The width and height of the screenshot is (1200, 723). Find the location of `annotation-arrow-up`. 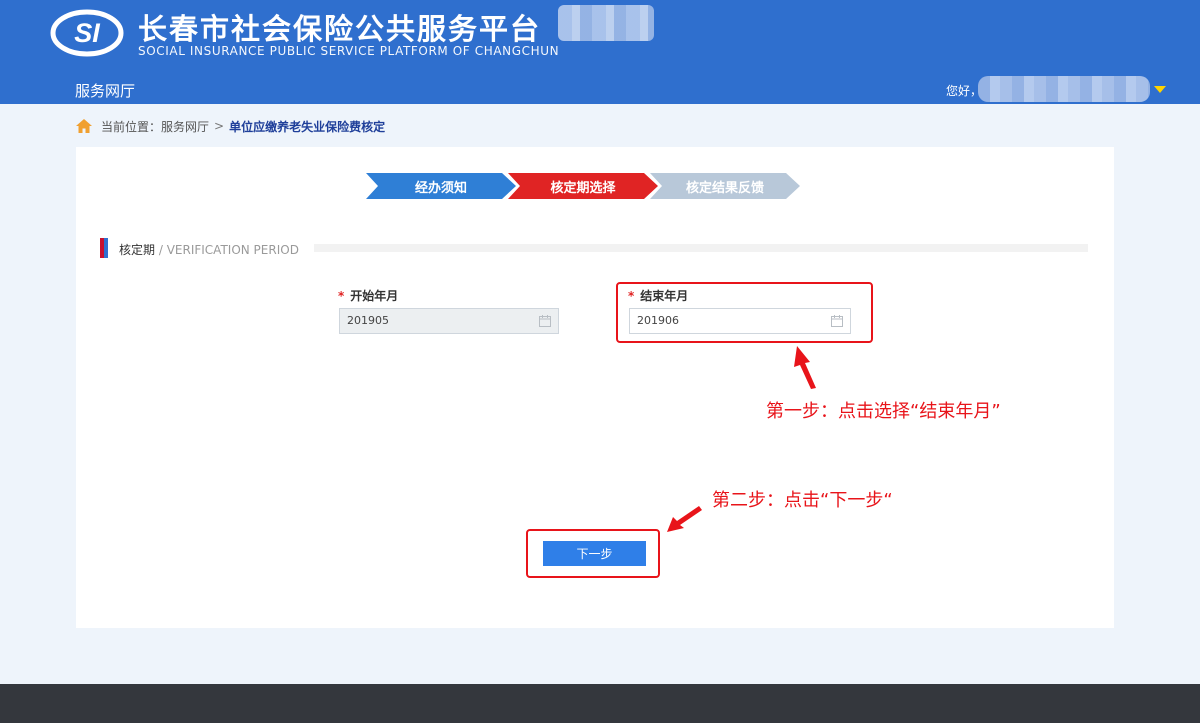

annotation-arrow-up is located at coordinates (805, 367).